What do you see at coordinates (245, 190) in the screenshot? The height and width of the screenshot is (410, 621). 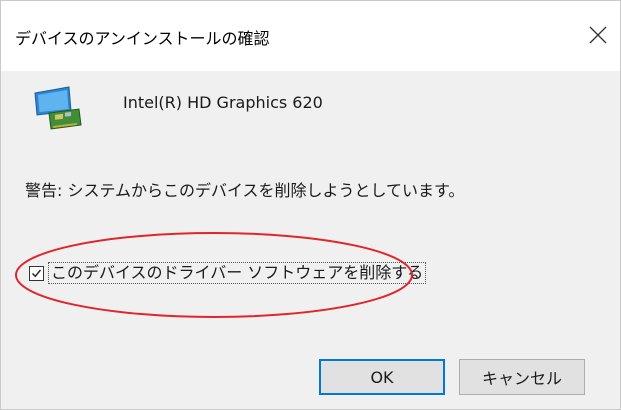 I see `warning-text: 警告: システムからこのデバイスを削除しようとしています。` at bounding box center [245, 190].